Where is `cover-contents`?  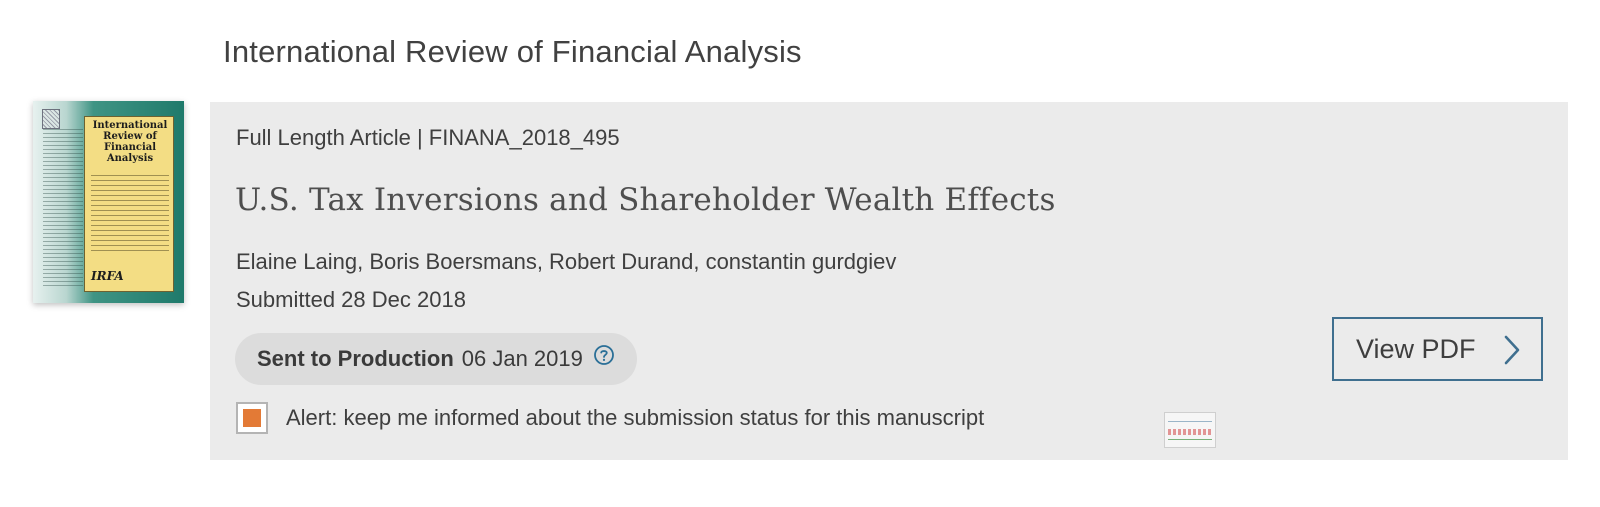
cover-contents is located at coordinates (130, 214).